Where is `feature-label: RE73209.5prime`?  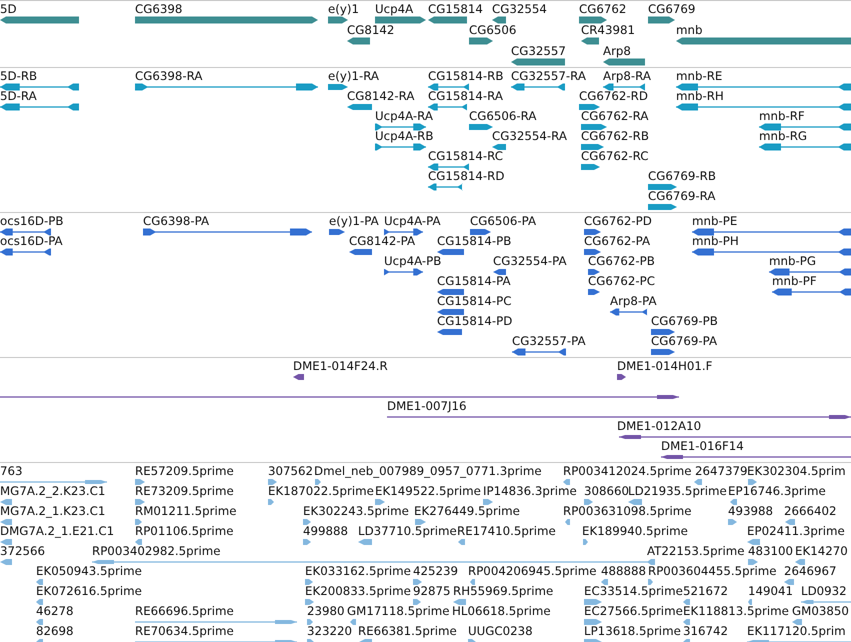 feature-label: RE73209.5prime is located at coordinates (184, 491).